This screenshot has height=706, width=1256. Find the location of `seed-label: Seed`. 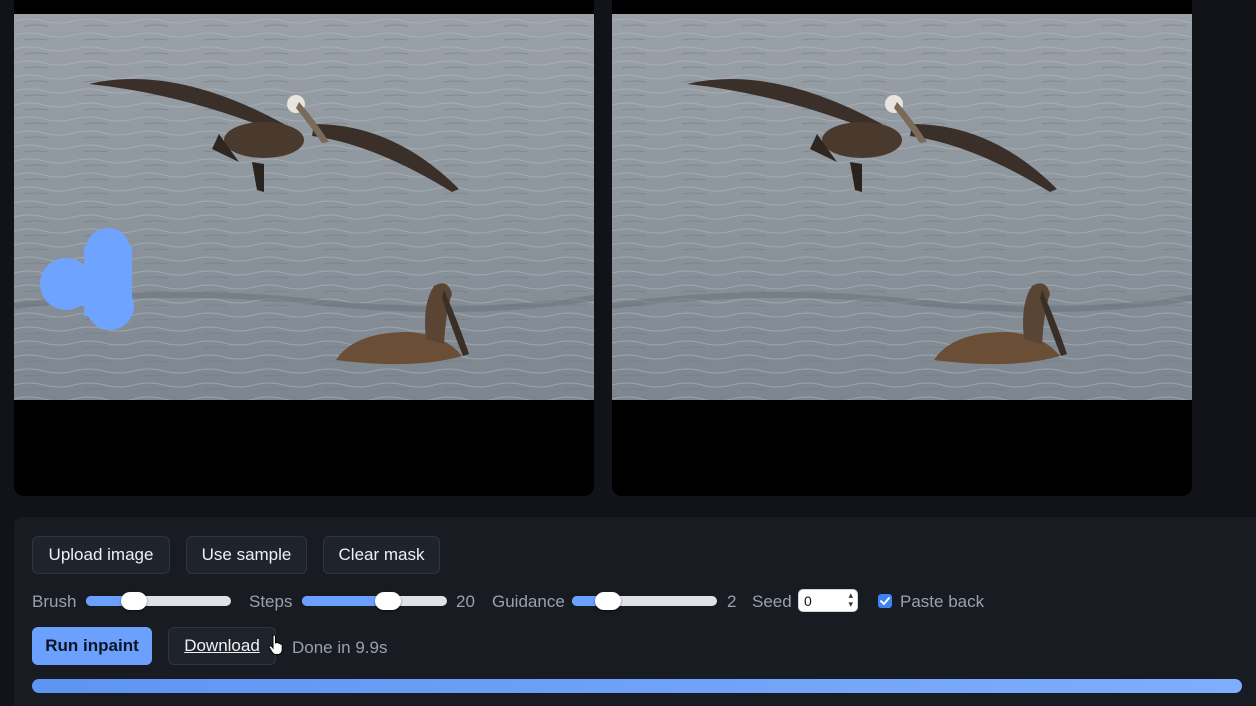

seed-label: Seed is located at coordinates (772, 601).